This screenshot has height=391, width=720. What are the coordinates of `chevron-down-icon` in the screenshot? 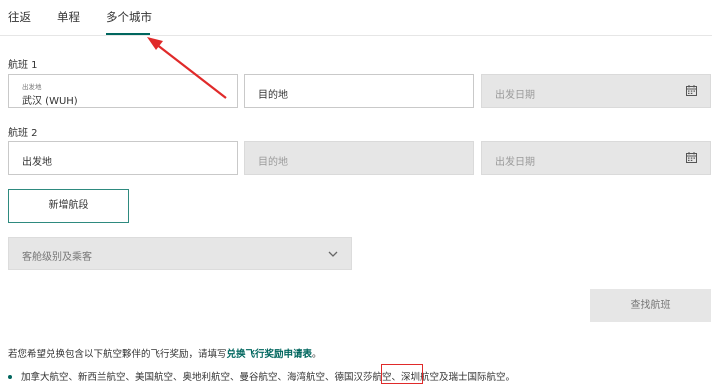 It's located at (333, 254).